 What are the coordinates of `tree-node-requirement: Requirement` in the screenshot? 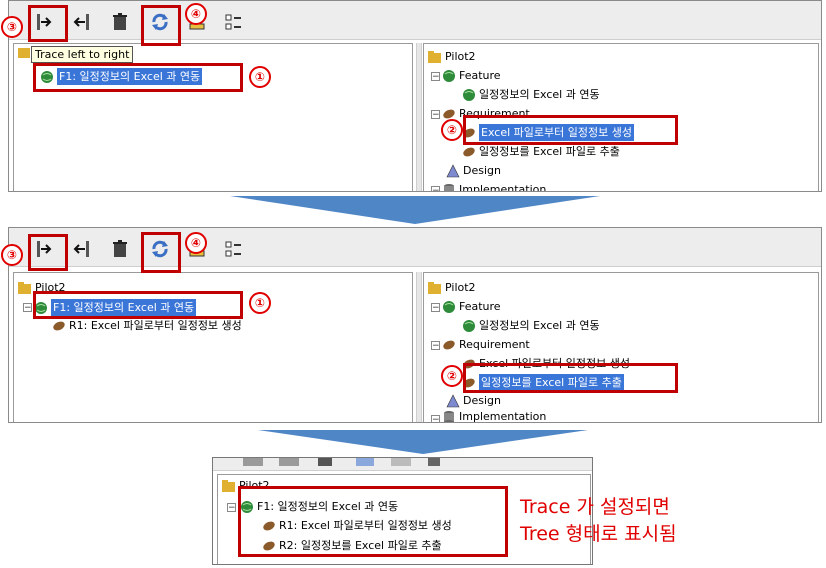 It's located at (486, 344).